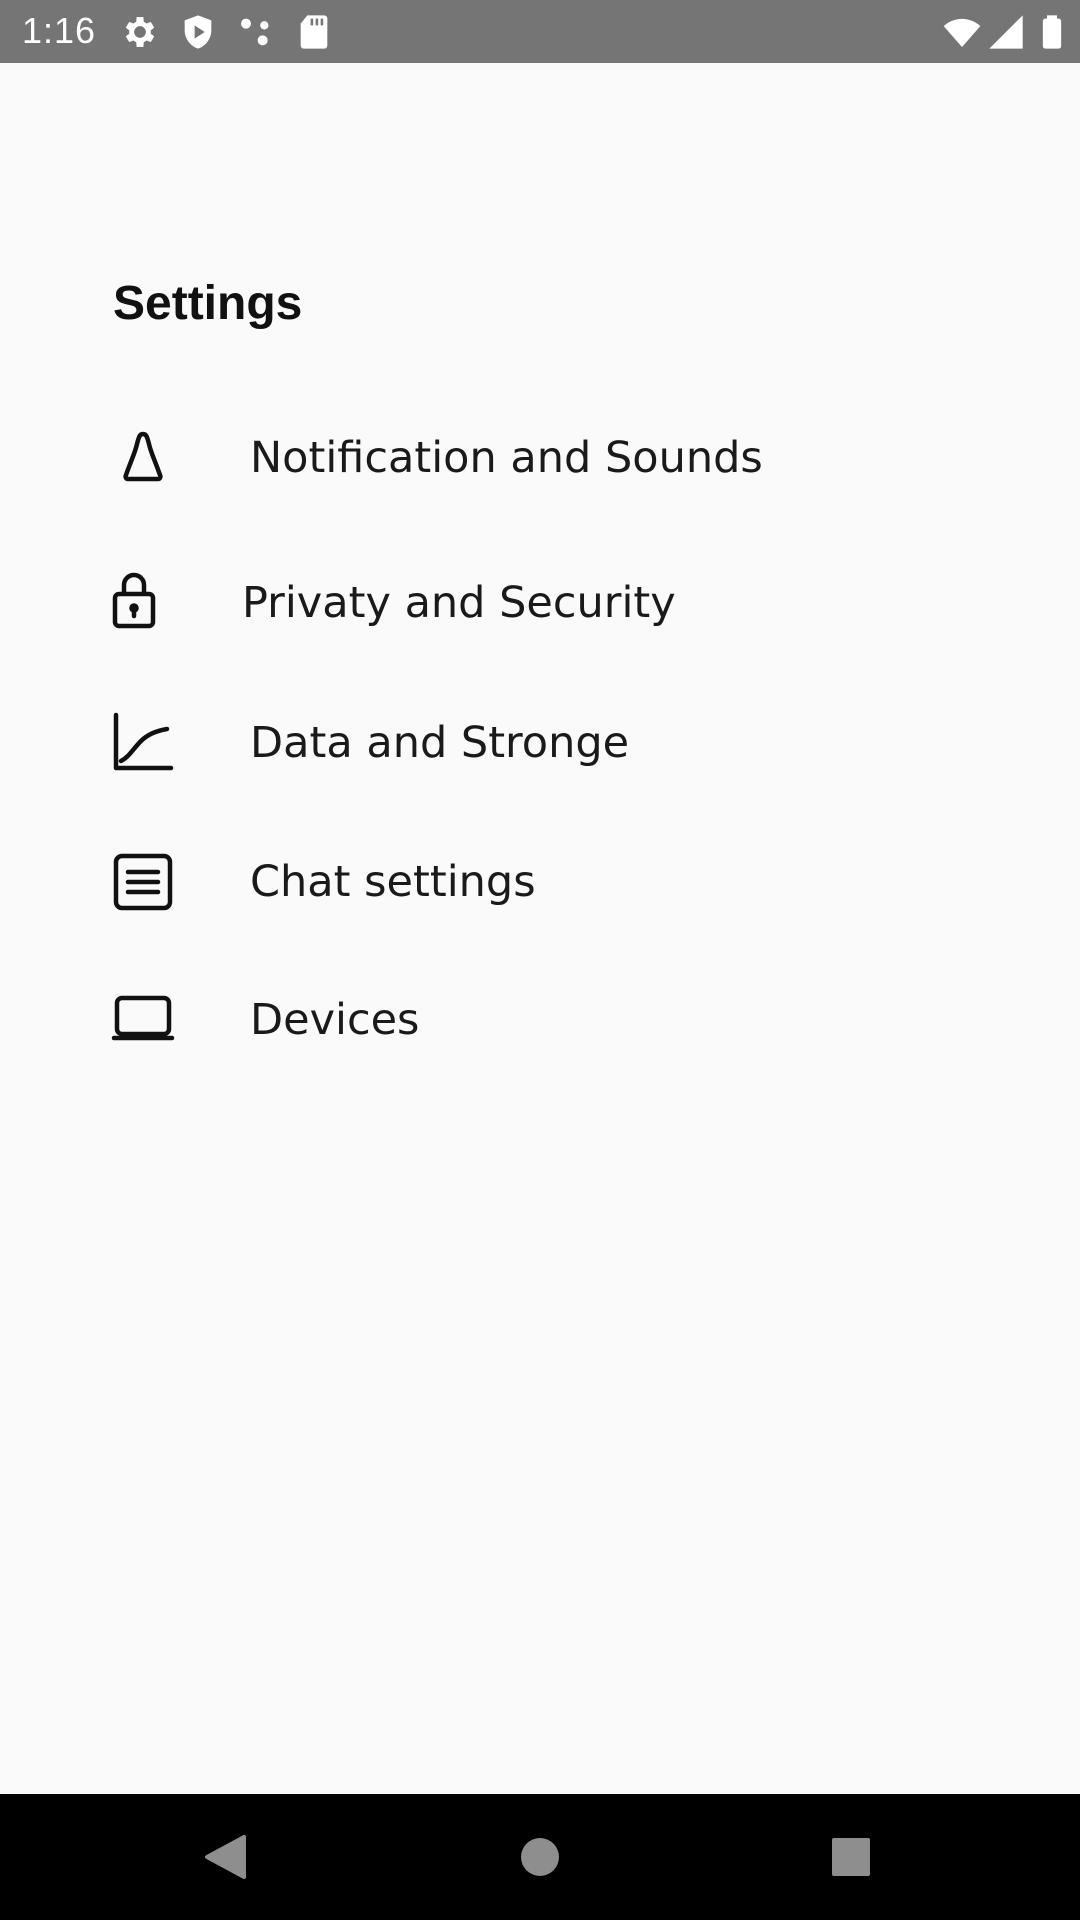 This screenshot has height=1920, width=1080. Describe the element at coordinates (962, 32) in the screenshot. I see `wifi-icon` at that location.